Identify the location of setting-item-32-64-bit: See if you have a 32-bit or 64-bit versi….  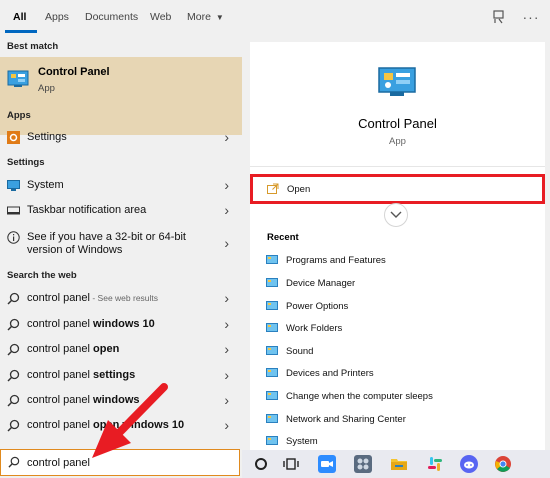
(121, 246).